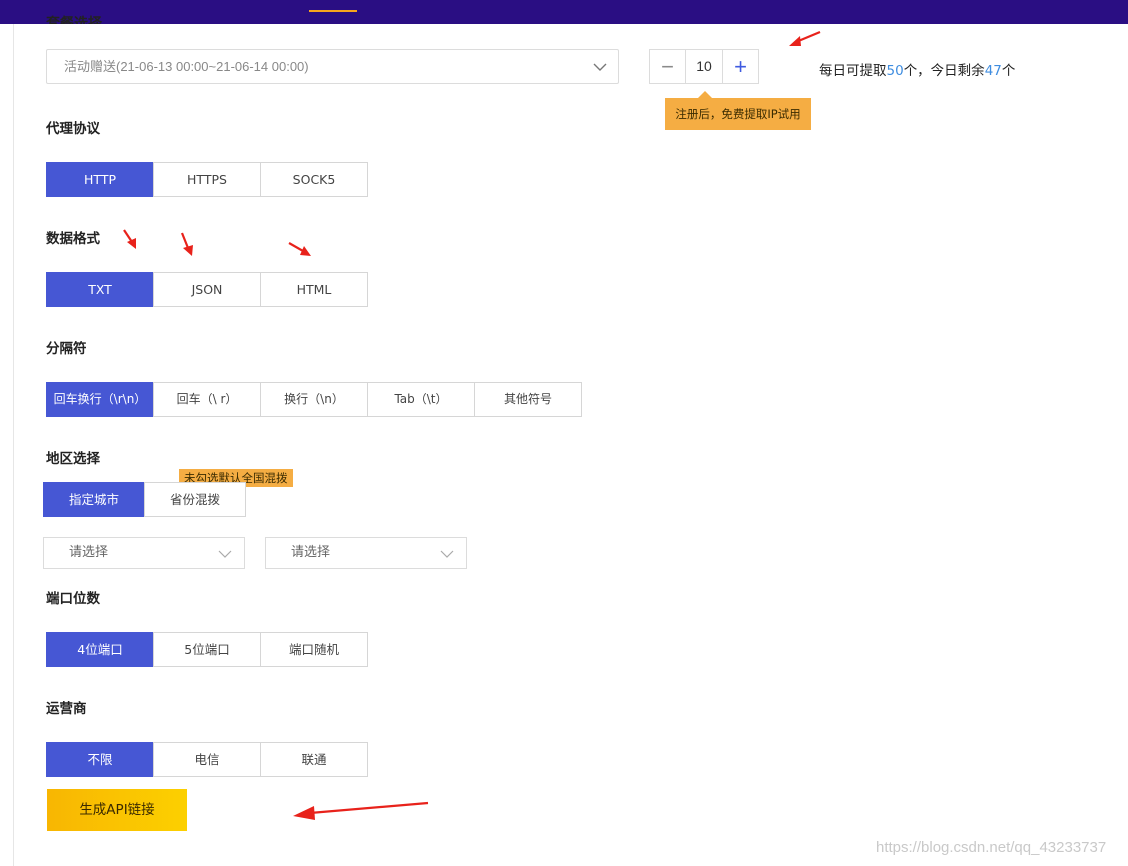 This screenshot has width=1128, height=866. I want to click on city-select: 请选择, so click(366, 553).